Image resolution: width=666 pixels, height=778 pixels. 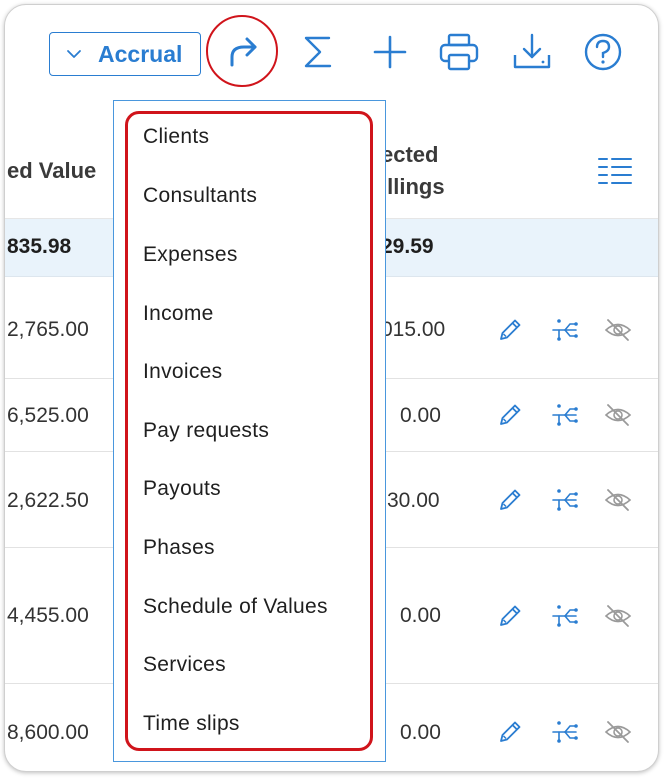 I want to click on row-value: 6,525.00, so click(x=48, y=415).